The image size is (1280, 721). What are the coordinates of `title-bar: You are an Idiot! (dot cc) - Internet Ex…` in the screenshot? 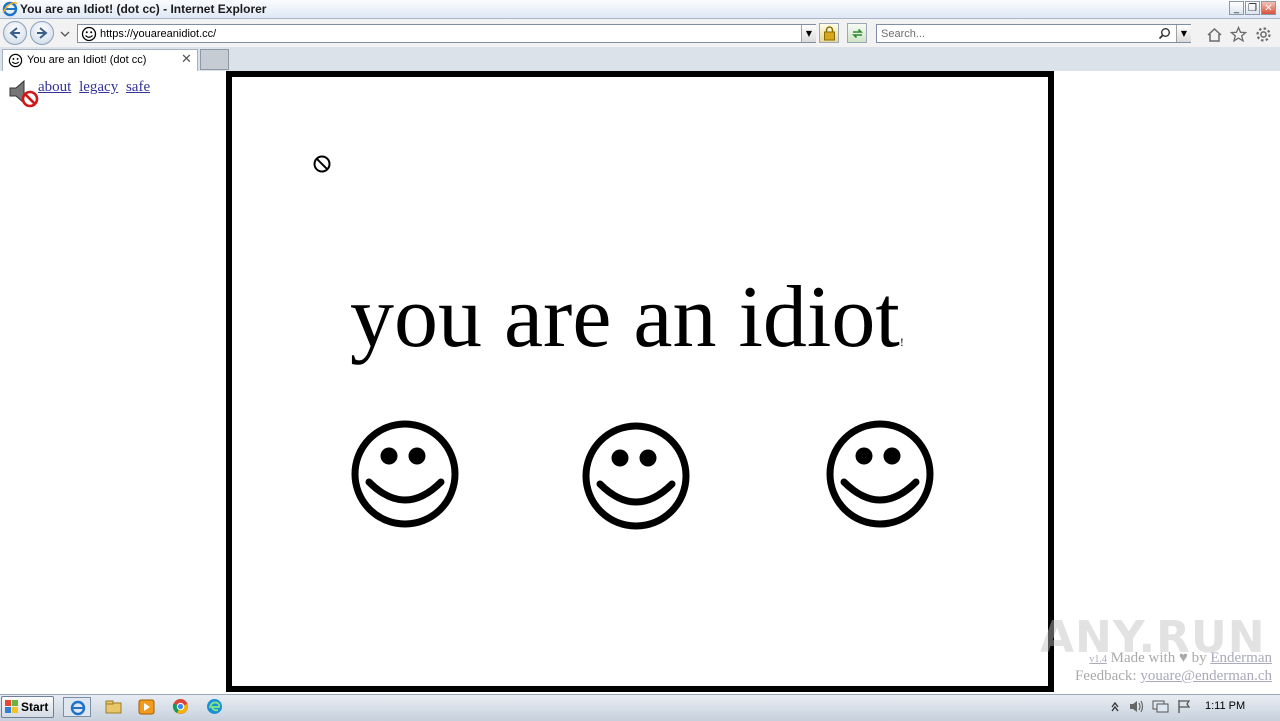 It's located at (640, 9).